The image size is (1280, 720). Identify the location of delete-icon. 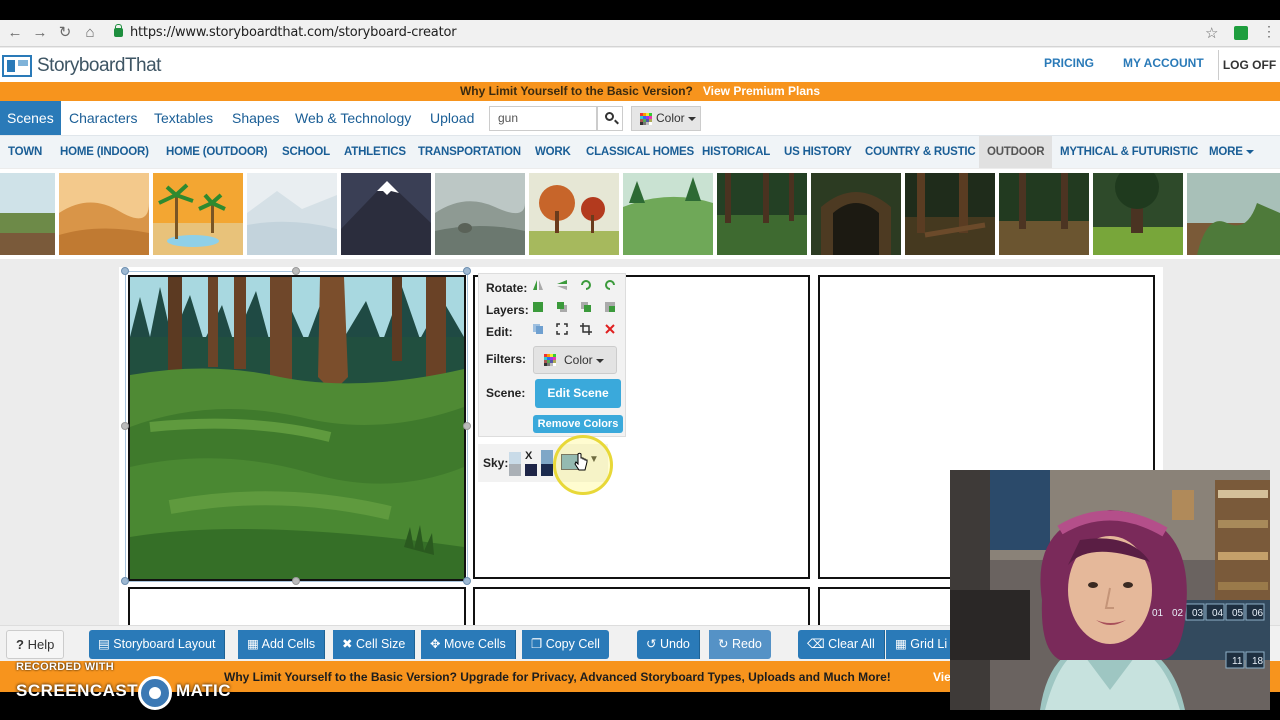
(610, 329).